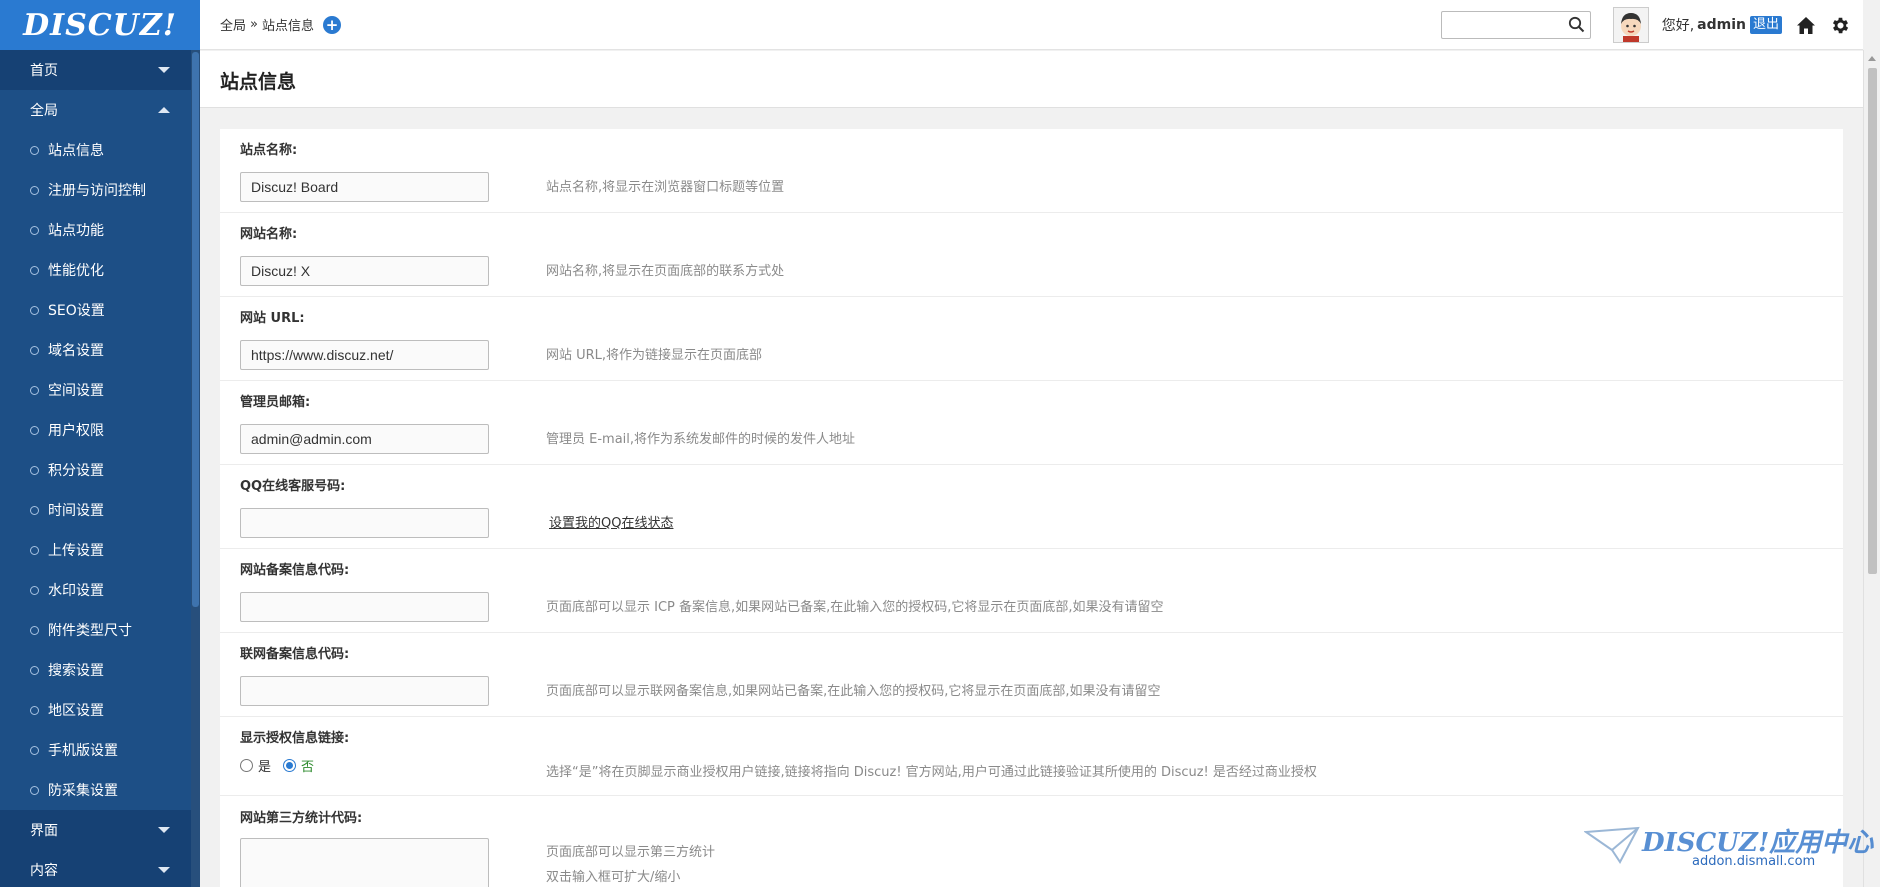 Image resolution: width=1880 pixels, height=887 pixels. I want to click on main-scrollbar, so click(1871, 468).